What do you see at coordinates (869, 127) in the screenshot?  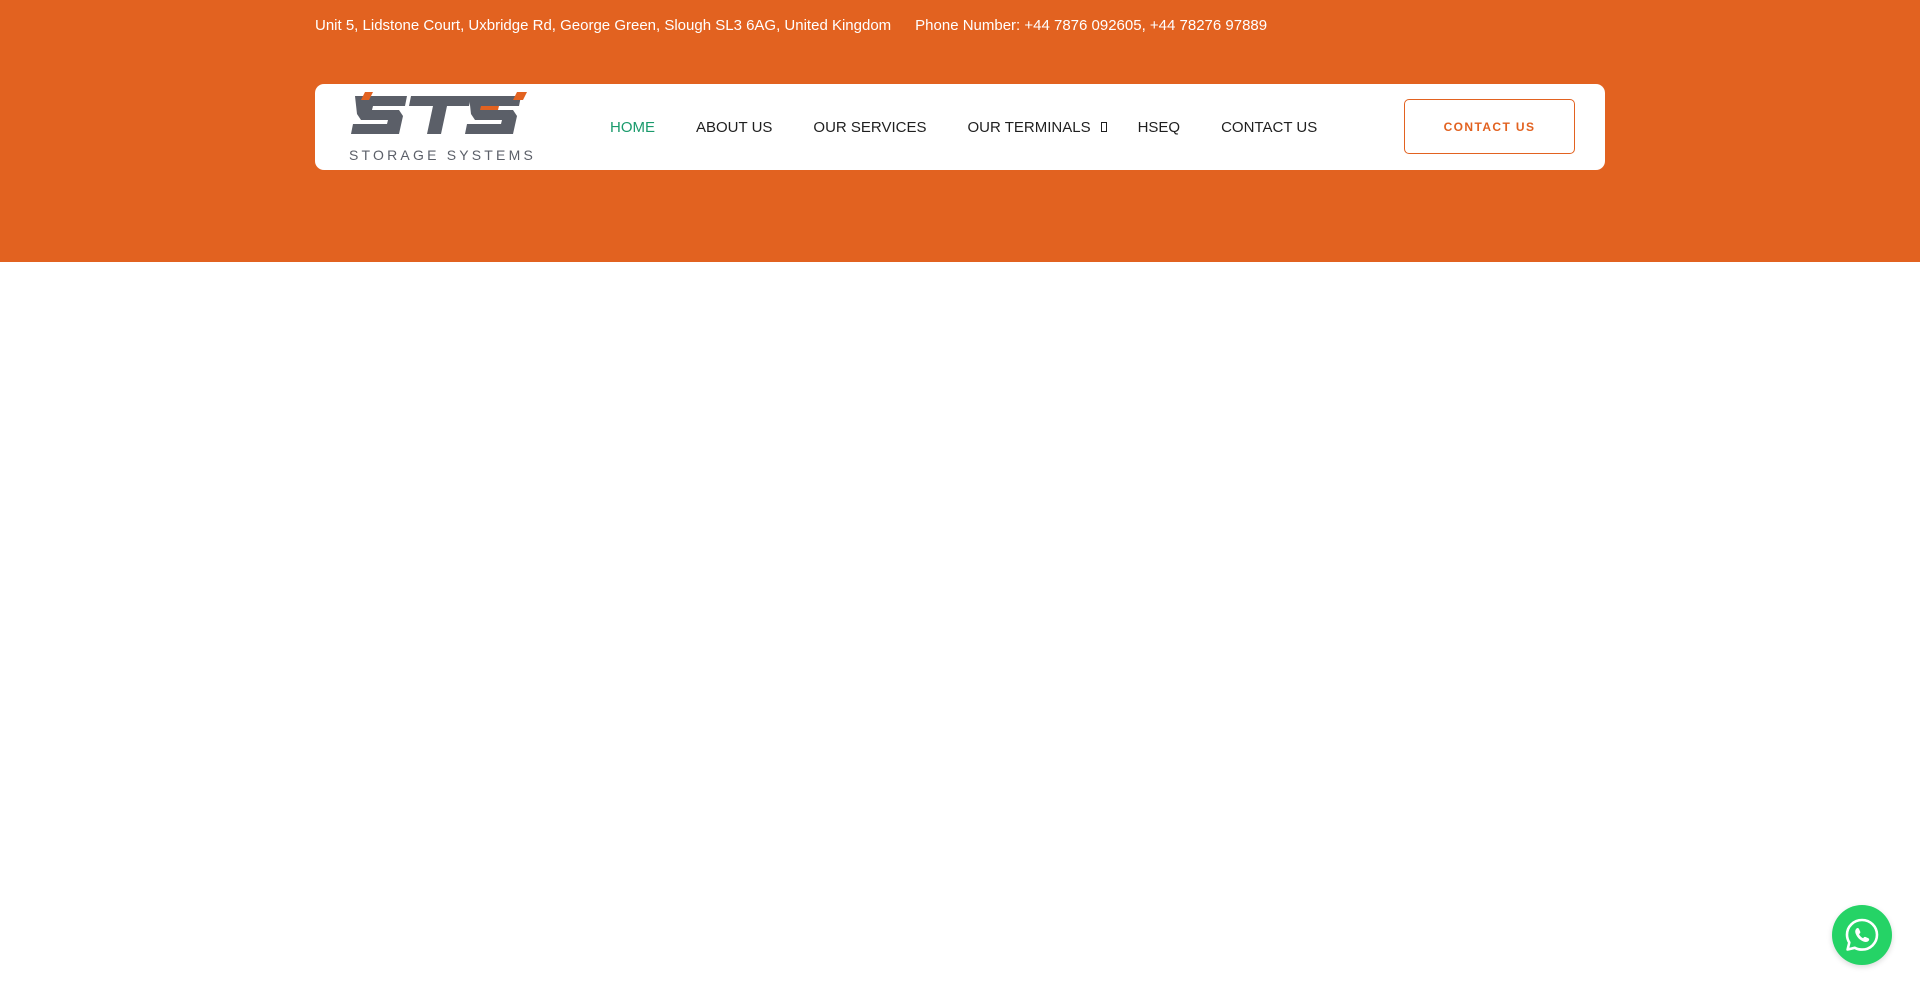 I see `nav-item-our-services: OUR SERVICES` at bounding box center [869, 127].